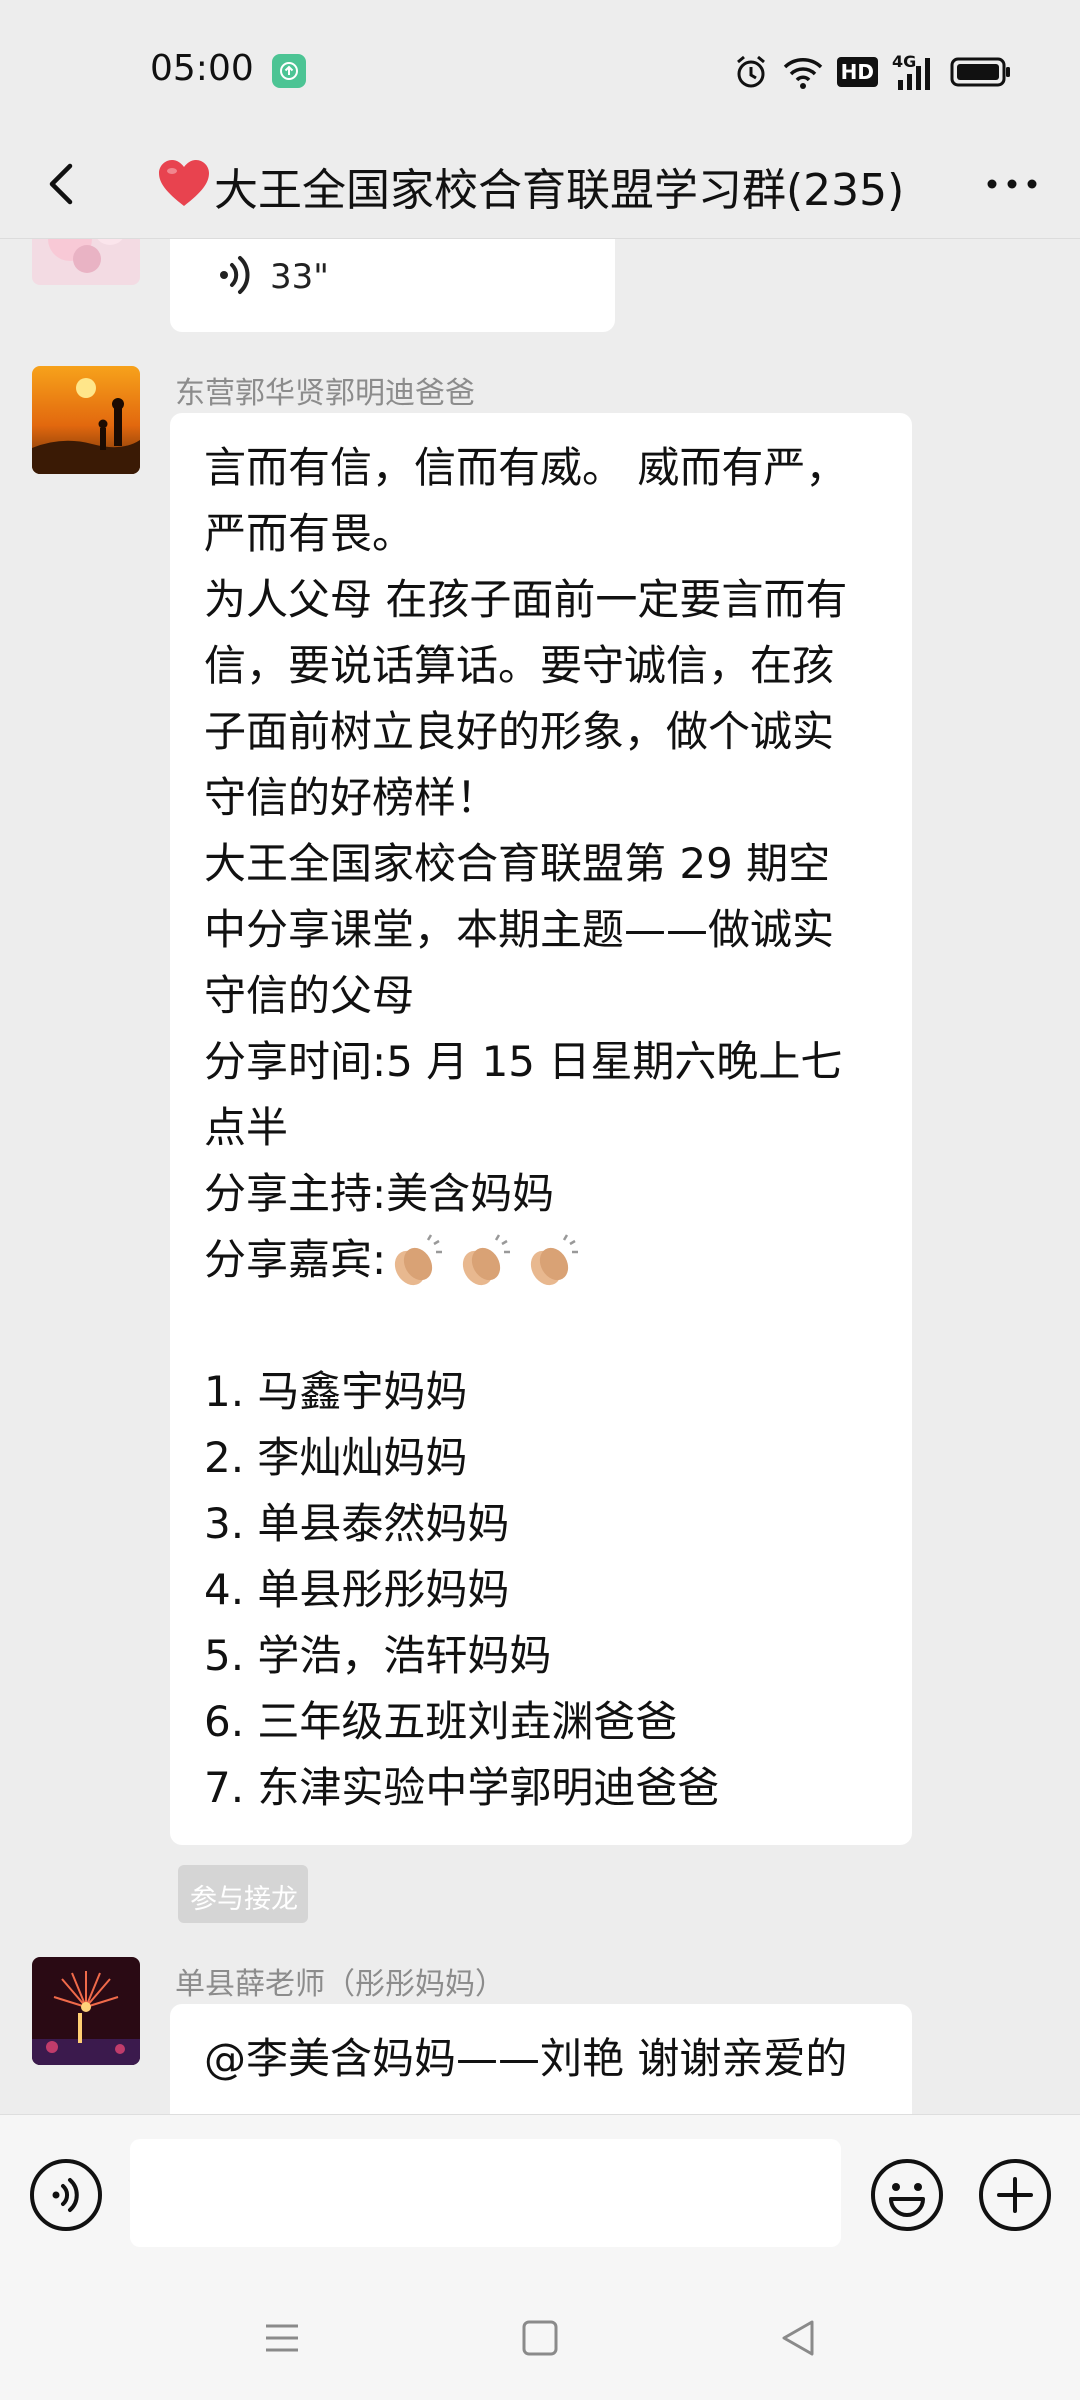  I want to click on message-line: 5. 学浩，浩轩妈妈, so click(378, 1655).